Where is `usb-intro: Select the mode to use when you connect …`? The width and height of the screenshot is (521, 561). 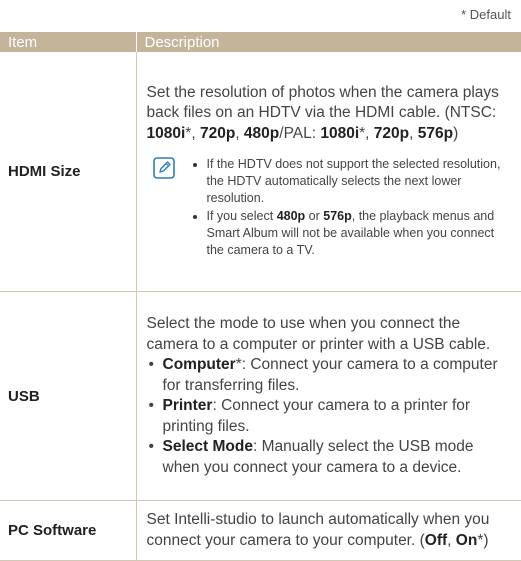 usb-intro: Select the mode to use when you connect … is located at coordinates (318, 334).